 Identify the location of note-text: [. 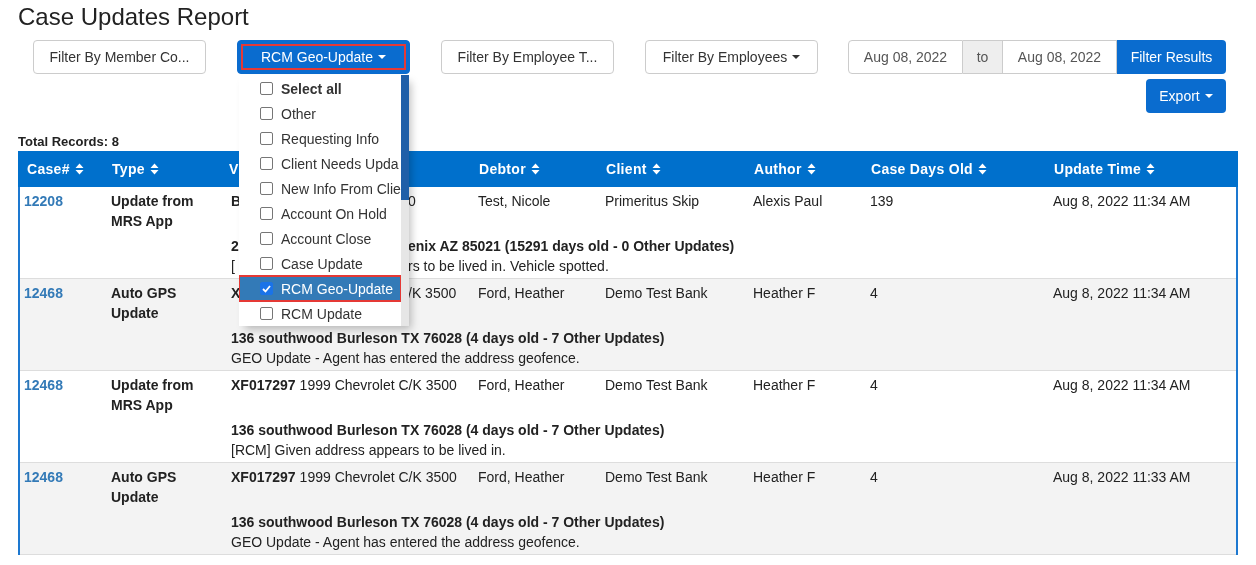
(233, 266).